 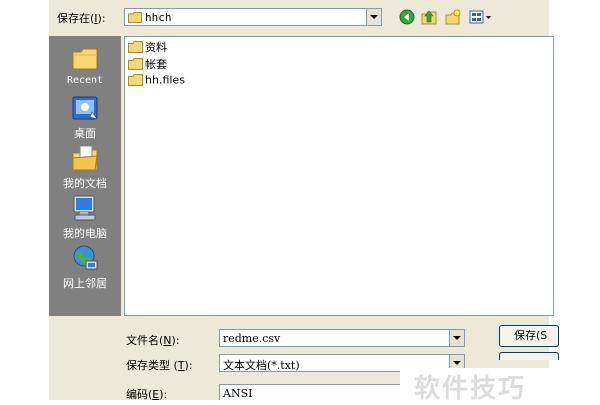 I want to click on back-icon, so click(x=407, y=17).